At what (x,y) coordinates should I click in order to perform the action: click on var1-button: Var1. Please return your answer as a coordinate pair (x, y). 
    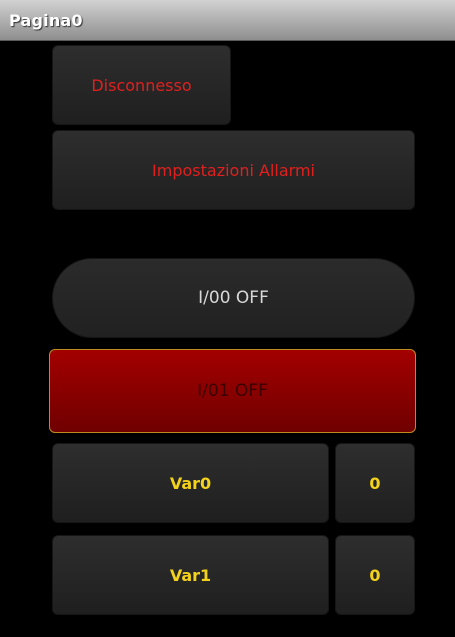
    Looking at the image, I should click on (190, 575).